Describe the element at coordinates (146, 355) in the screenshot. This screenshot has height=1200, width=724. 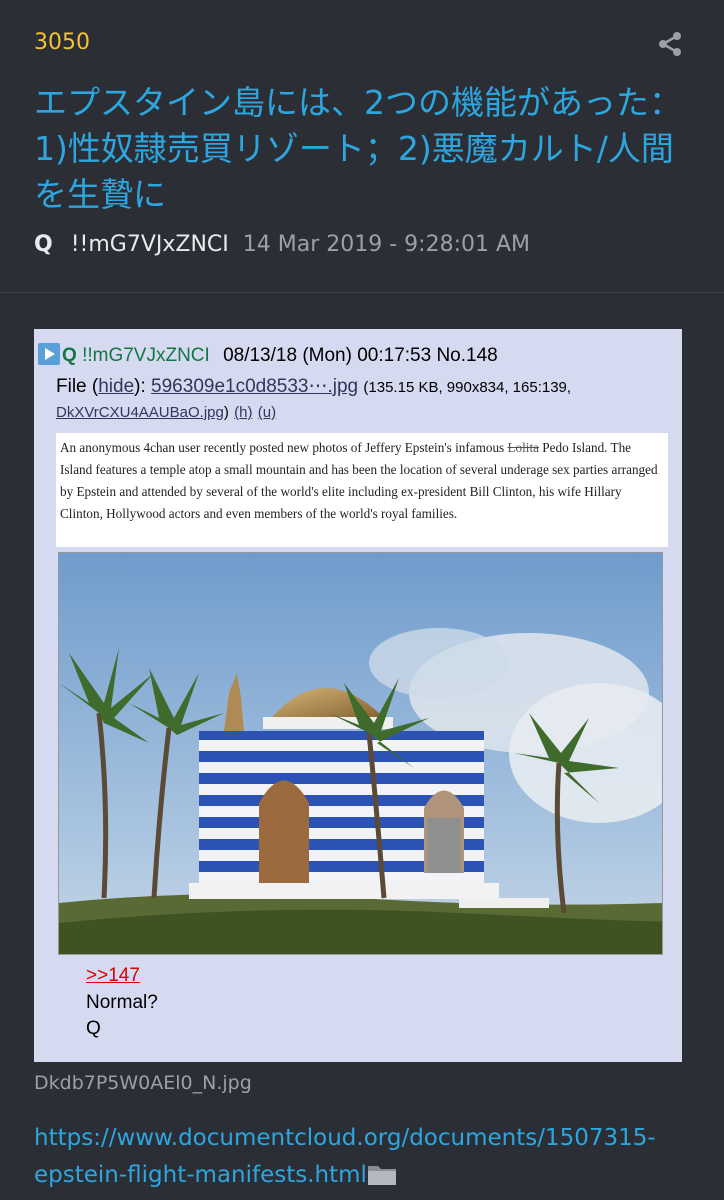
I see `embedded-tripcode: !!mG7VJxZNCI` at that location.